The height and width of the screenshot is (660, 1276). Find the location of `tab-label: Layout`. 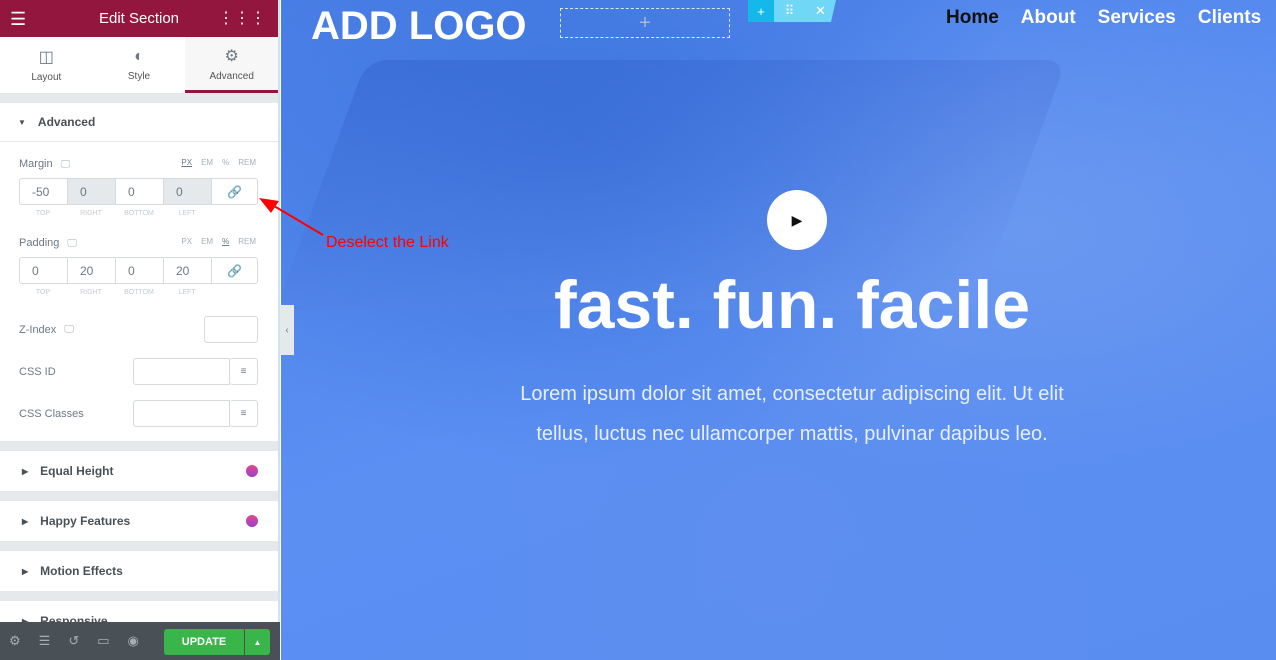

tab-label: Layout is located at coordinates (46, 77).